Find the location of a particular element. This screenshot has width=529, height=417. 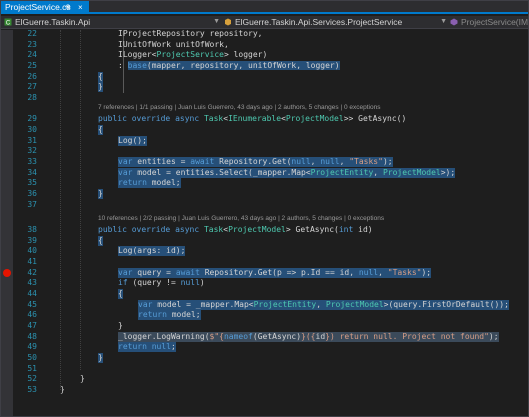

line-number: 31 is located at coordinates (32, 140).